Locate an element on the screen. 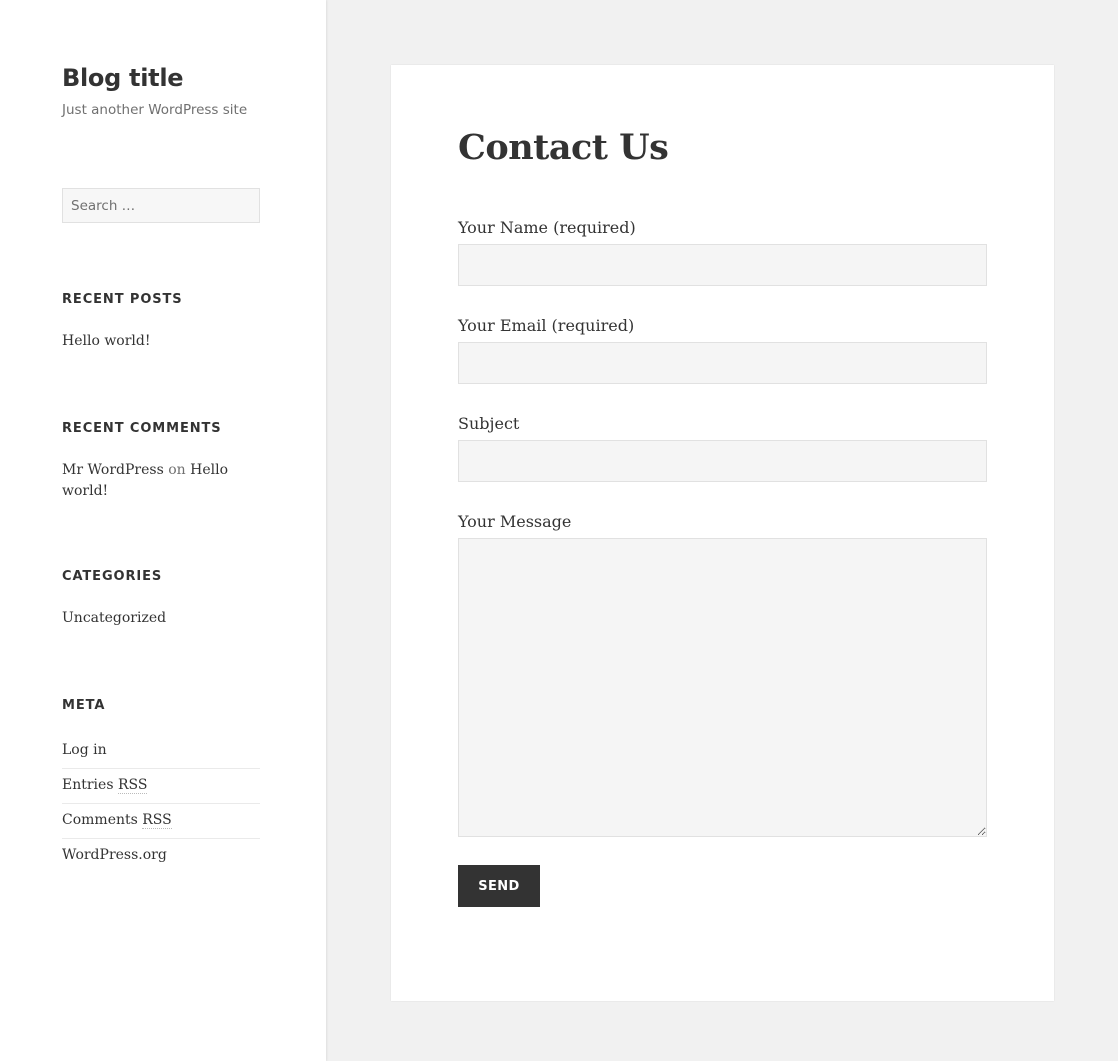 This screenshot has width=1118, height=1061. recent-comments-heading: RECENT COMMENTS is located at coordinates (142, 428).